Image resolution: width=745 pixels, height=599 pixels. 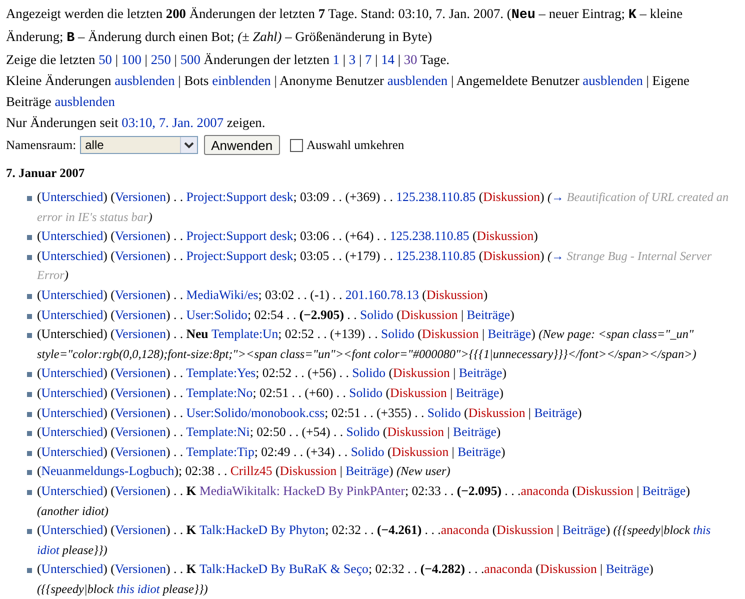 I want to click on link: this idiot, so click(x=138, y=589).